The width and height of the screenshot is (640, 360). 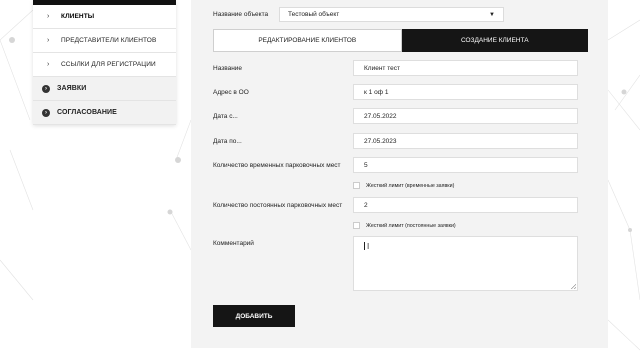 What do you see at coordinates (356, 185) in the screenshot?
I see `temp-limit-checkbox` at bounding box center [356, 185].